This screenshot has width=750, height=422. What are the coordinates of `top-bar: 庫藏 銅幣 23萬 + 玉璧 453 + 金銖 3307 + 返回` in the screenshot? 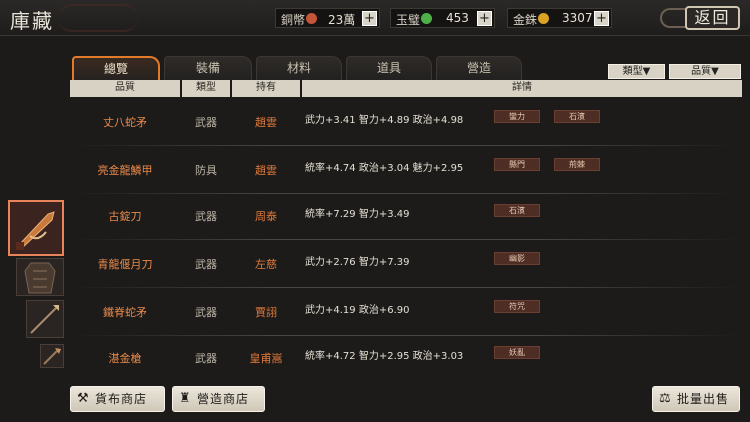 It's located at (375, 18).